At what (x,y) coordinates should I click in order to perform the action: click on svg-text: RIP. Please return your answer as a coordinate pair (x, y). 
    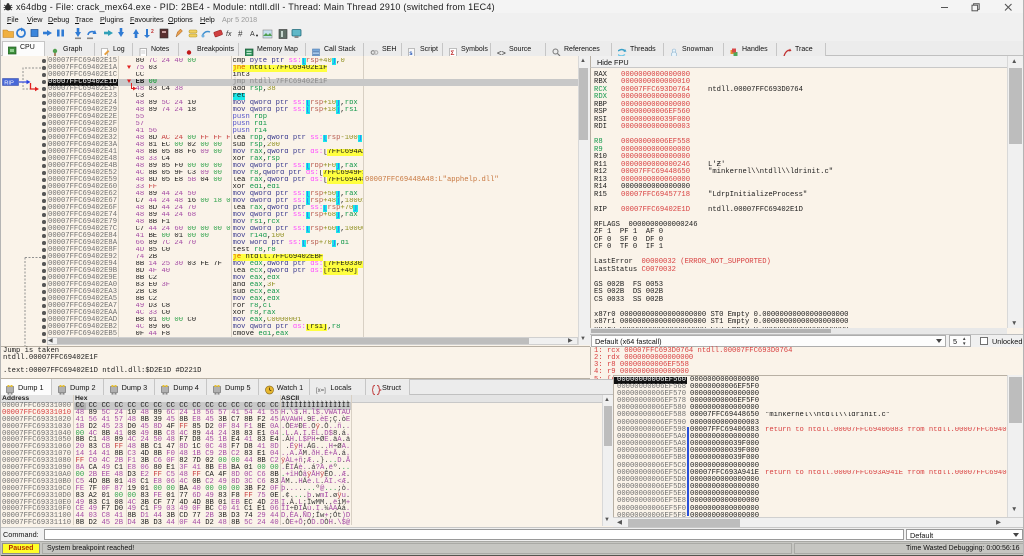
    Looking at the image, I should click on (9, 83).